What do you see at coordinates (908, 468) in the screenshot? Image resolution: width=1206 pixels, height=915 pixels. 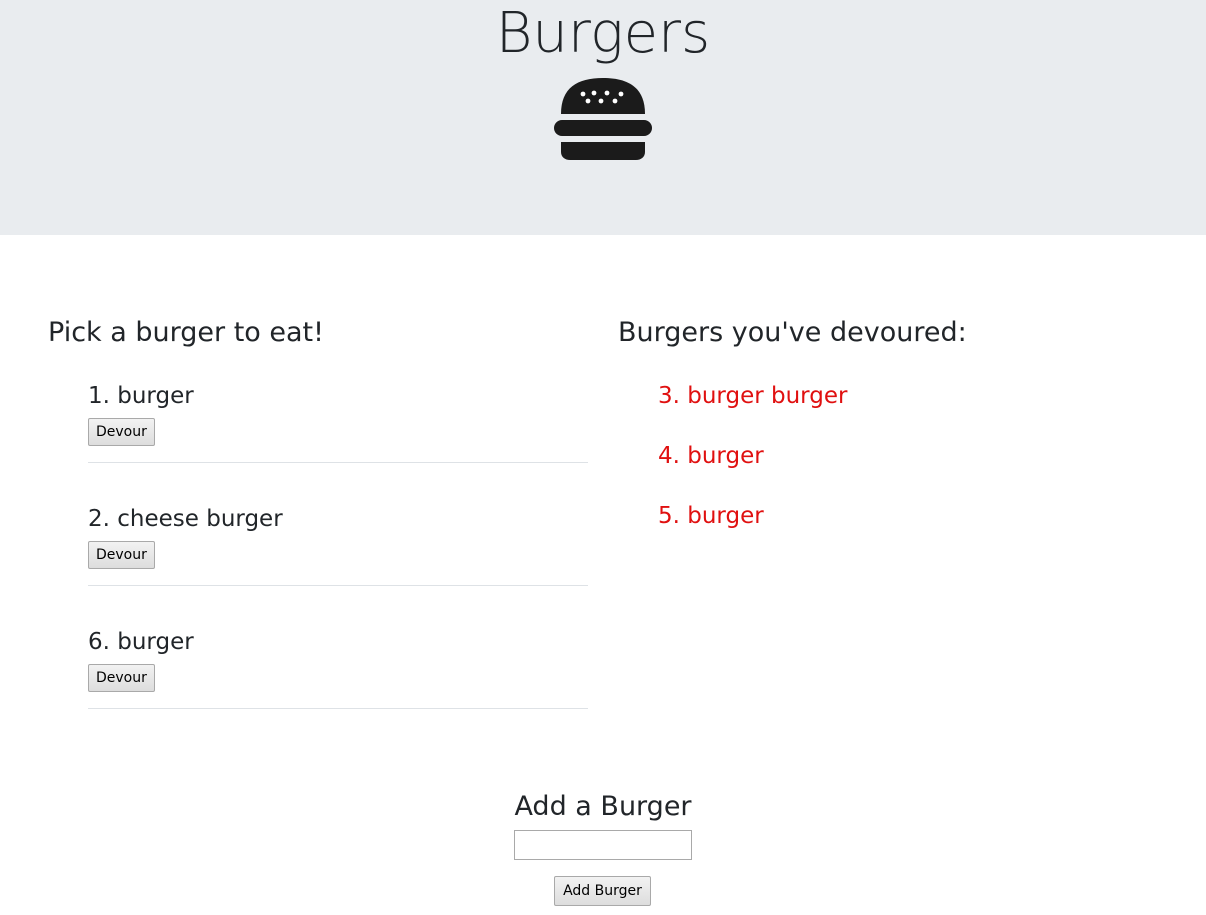 I see `devoured-list: 3. burger burger 4. burger 5. burger` at bounding box center [908, 468].